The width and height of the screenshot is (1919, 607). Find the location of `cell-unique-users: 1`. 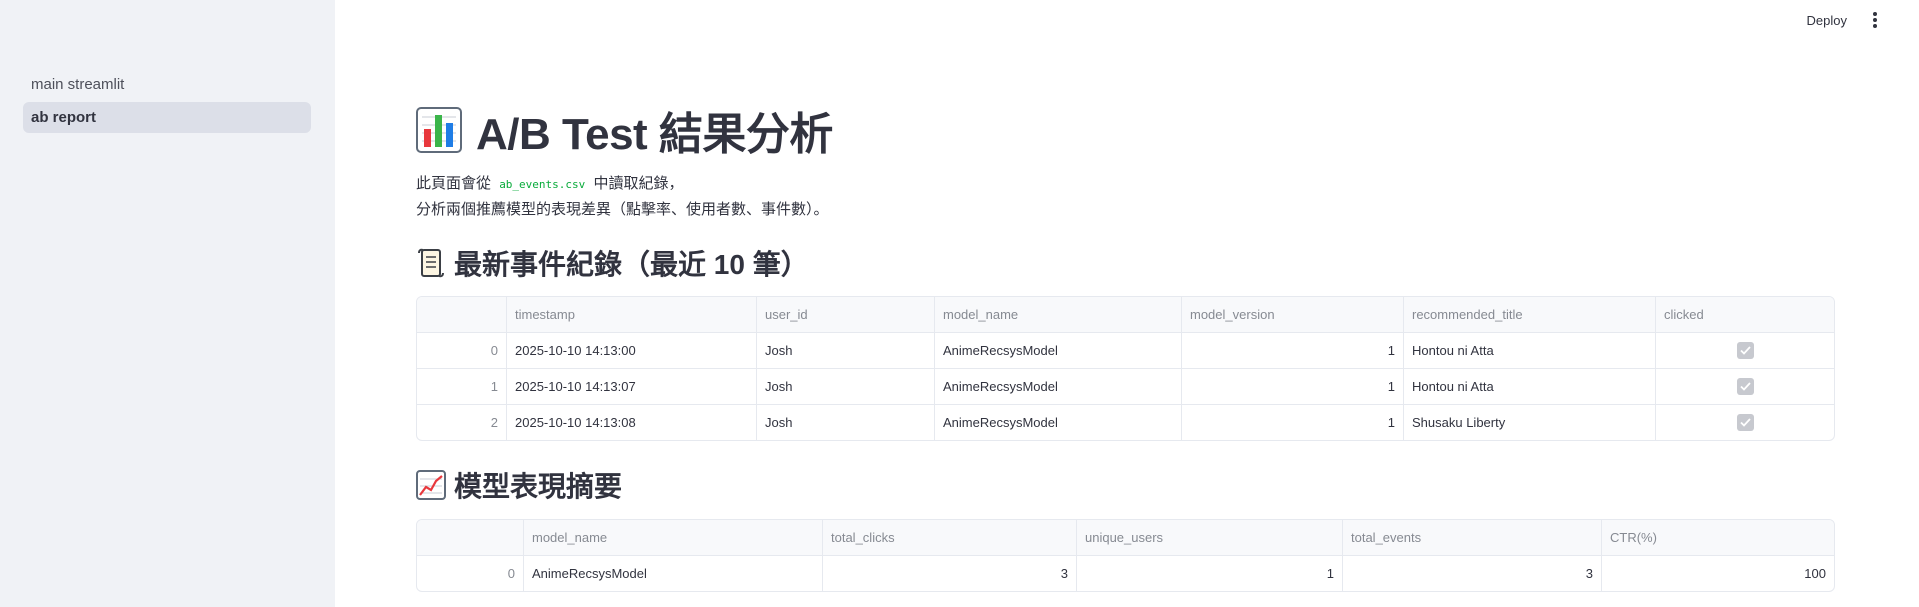

cell-unique-users: 1 is located at coordinates (1210, 573).